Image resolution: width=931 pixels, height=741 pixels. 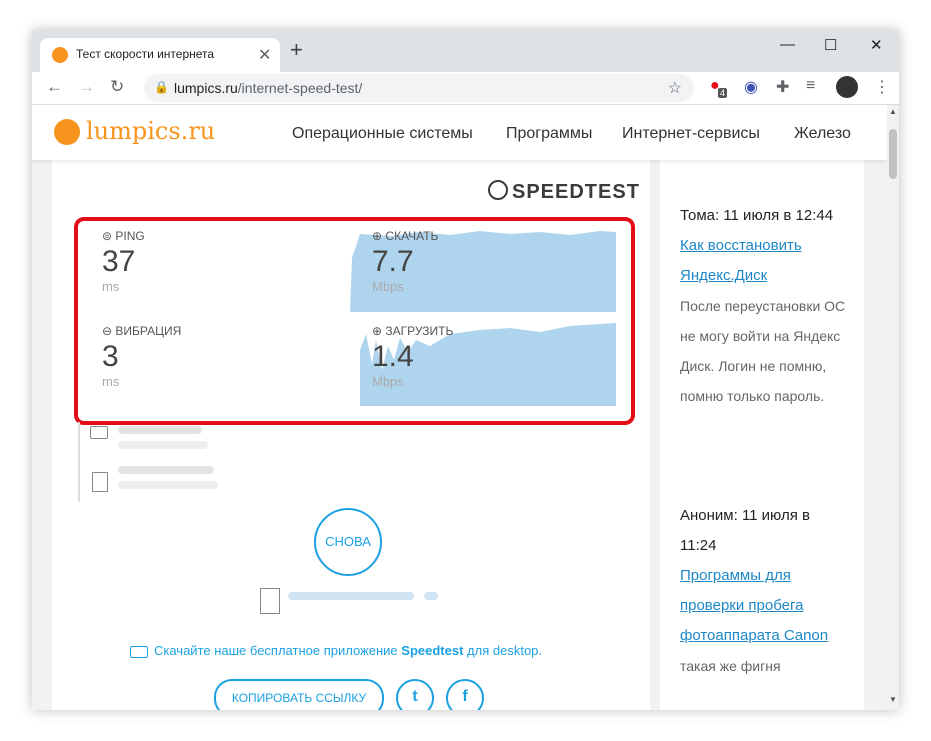 I want to click on tab-title: Тест скорости интернета, so click(x=145, y=54).